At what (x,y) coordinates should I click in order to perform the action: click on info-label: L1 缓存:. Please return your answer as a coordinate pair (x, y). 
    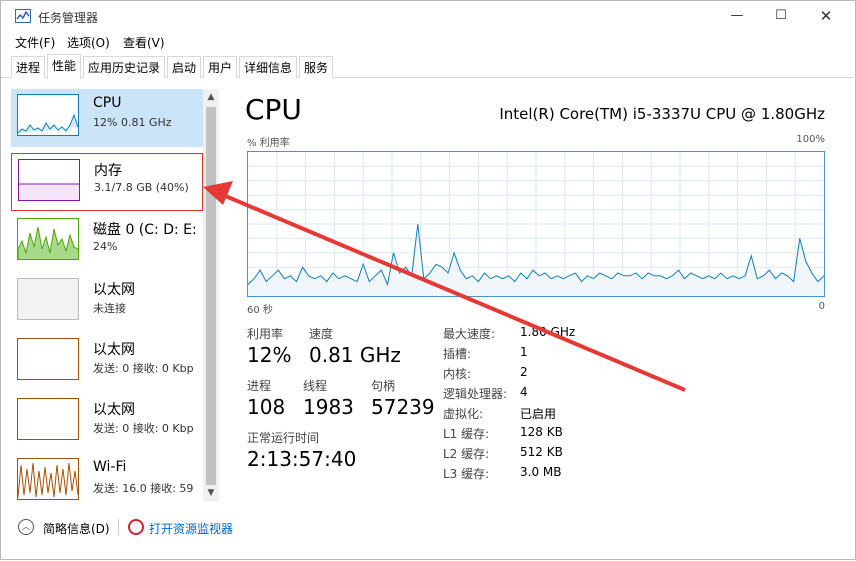
    Looking at the image, I should click on (466, 434).